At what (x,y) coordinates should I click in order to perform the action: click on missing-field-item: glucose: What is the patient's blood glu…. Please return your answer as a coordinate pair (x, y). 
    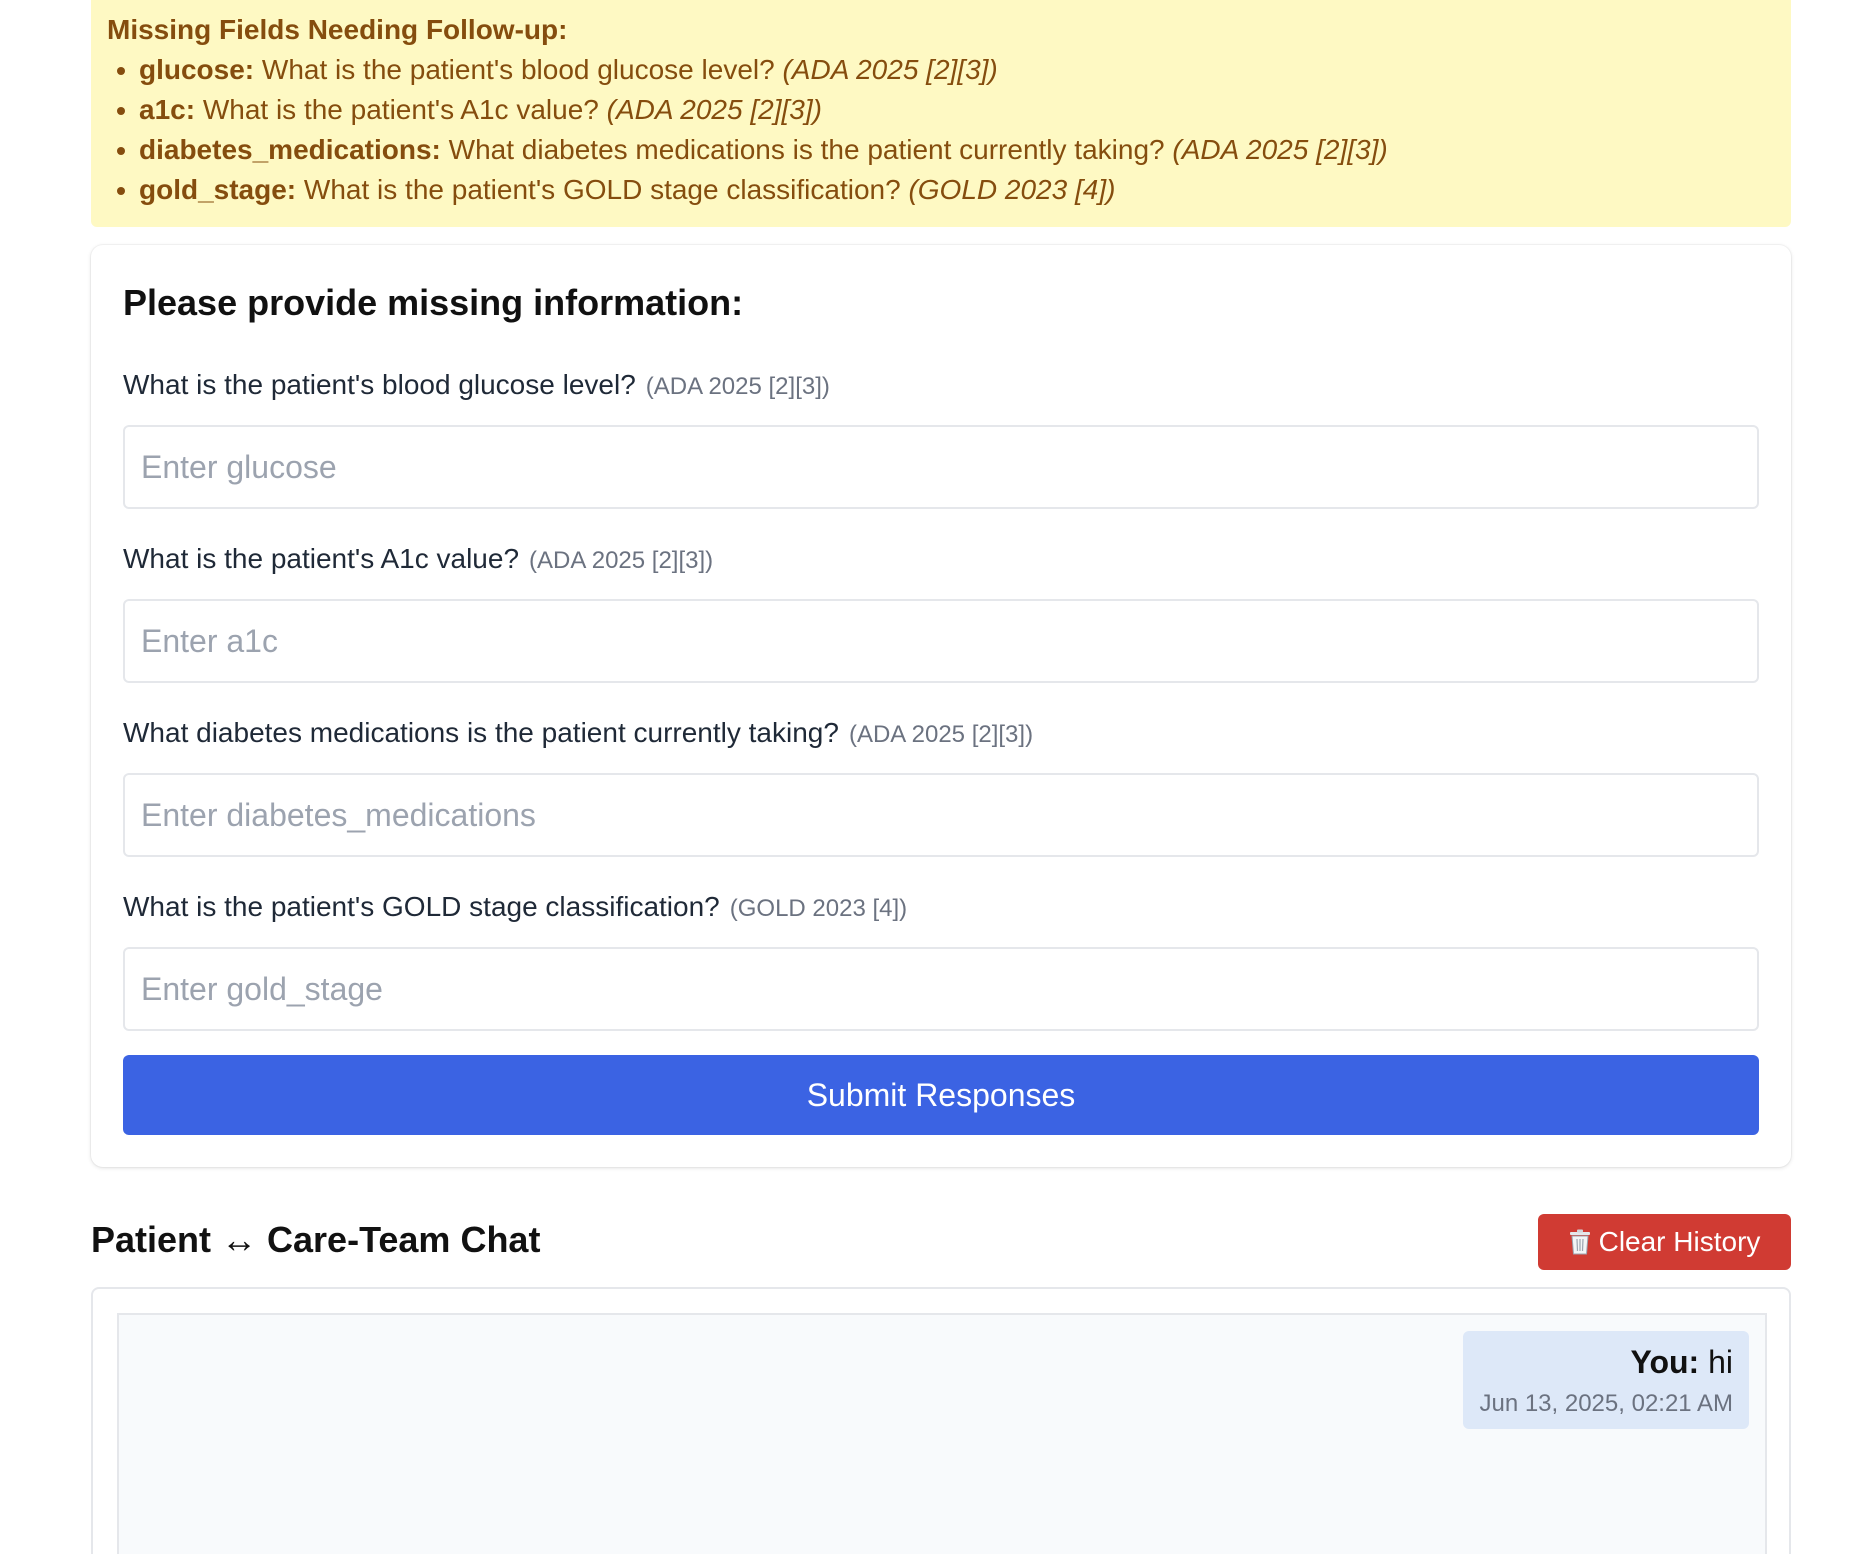
    Looking at the image, I should click on (946, 70).